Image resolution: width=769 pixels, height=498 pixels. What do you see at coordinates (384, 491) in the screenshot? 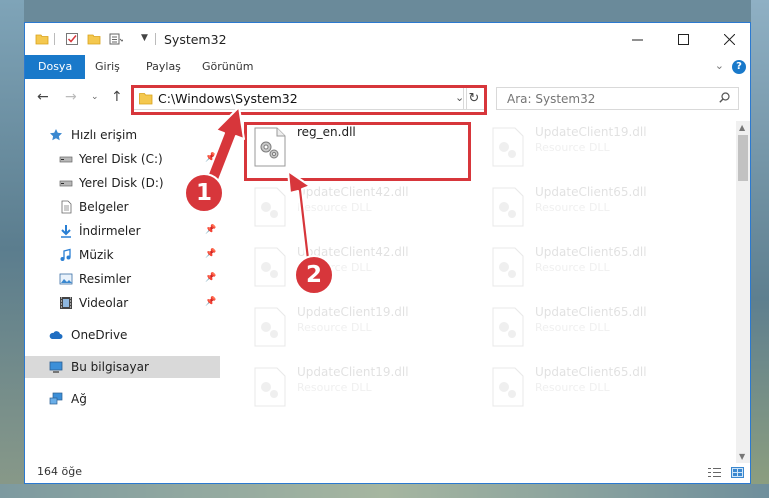
I see `desktop-background-bottom` at bounding box center [384, 491].